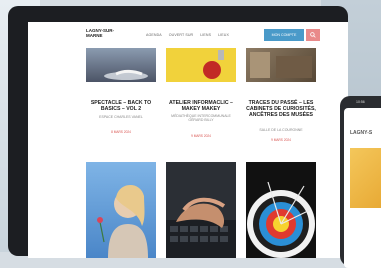  I want to click on search-button, so click(313, 35).